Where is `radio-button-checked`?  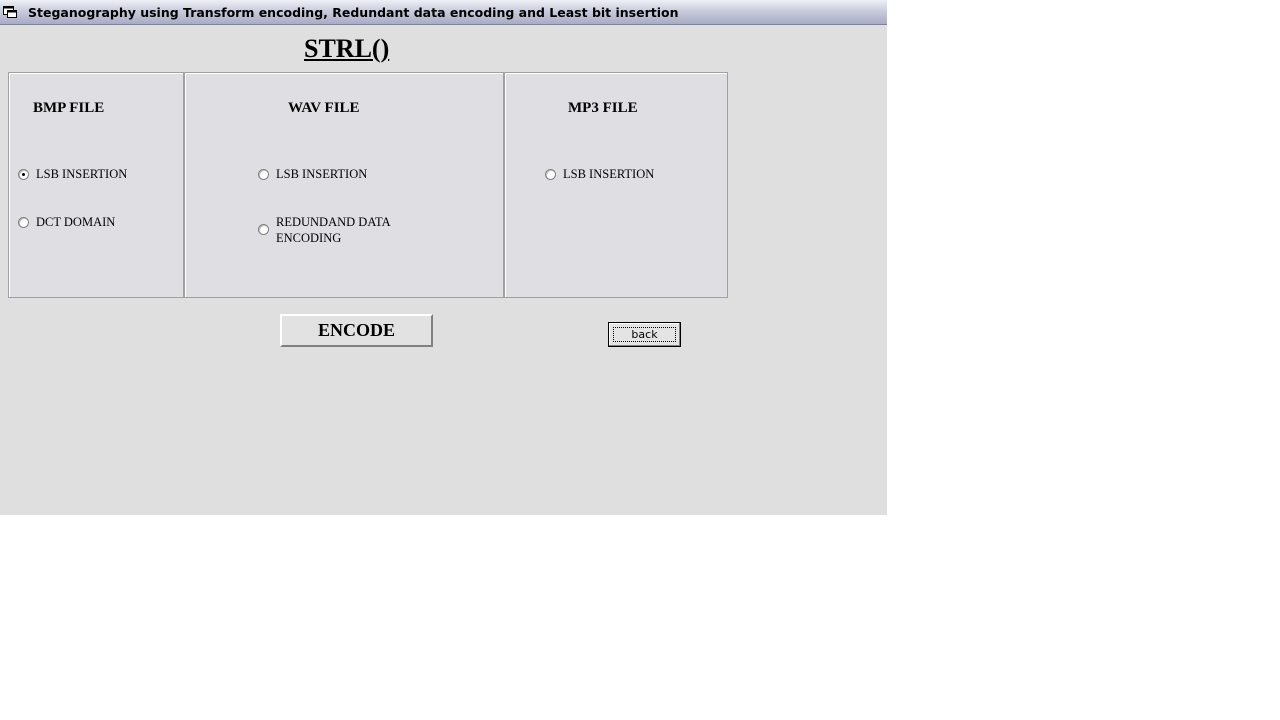 radio-button-checked is located at coordinates (23, 174).